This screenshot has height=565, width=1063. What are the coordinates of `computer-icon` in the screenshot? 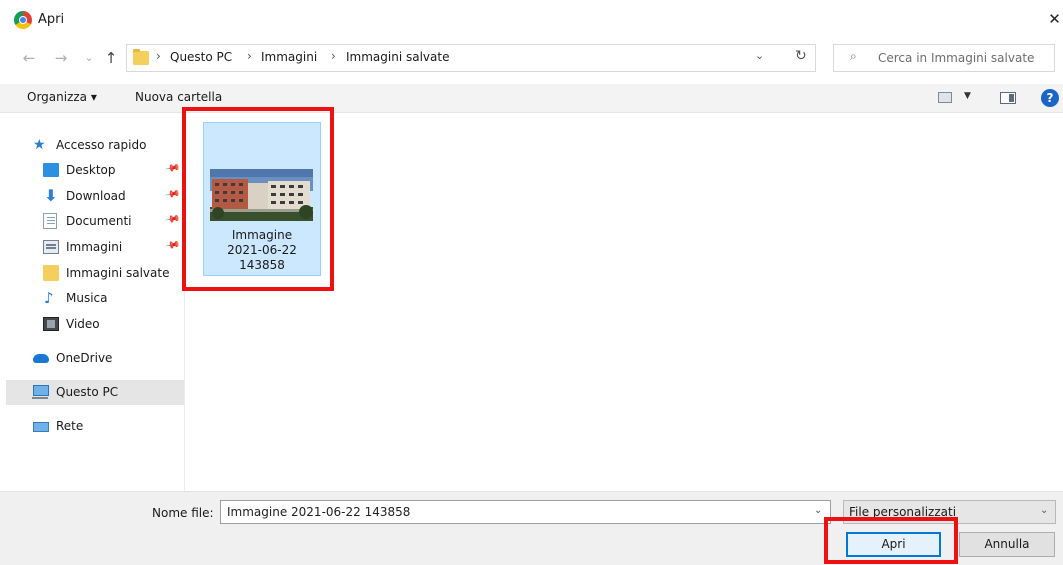 It's located at (40, 392).